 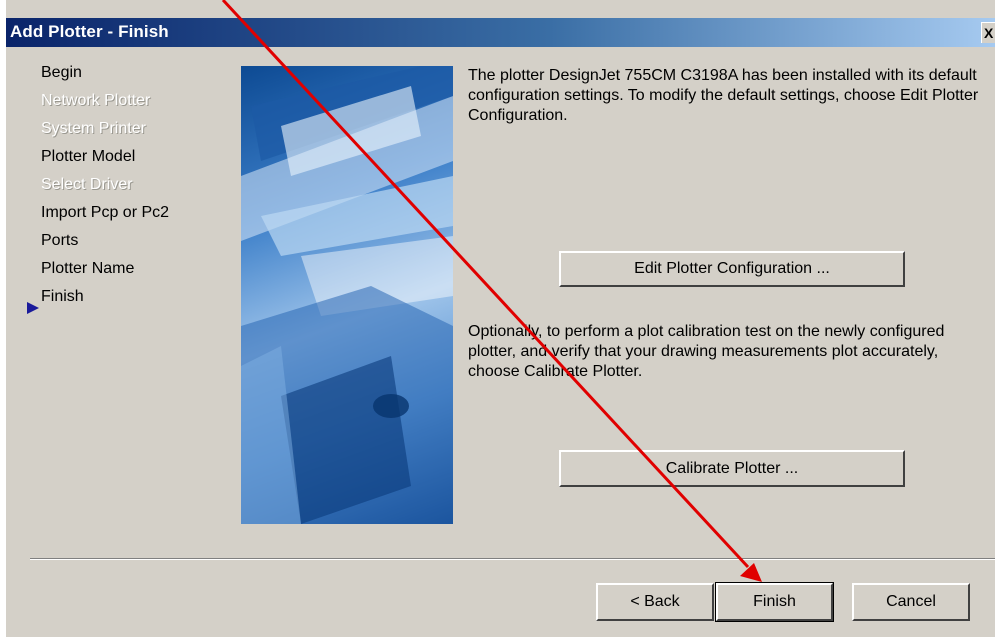 I want to click on step-begin: Begin, so click(x=61, y=72).